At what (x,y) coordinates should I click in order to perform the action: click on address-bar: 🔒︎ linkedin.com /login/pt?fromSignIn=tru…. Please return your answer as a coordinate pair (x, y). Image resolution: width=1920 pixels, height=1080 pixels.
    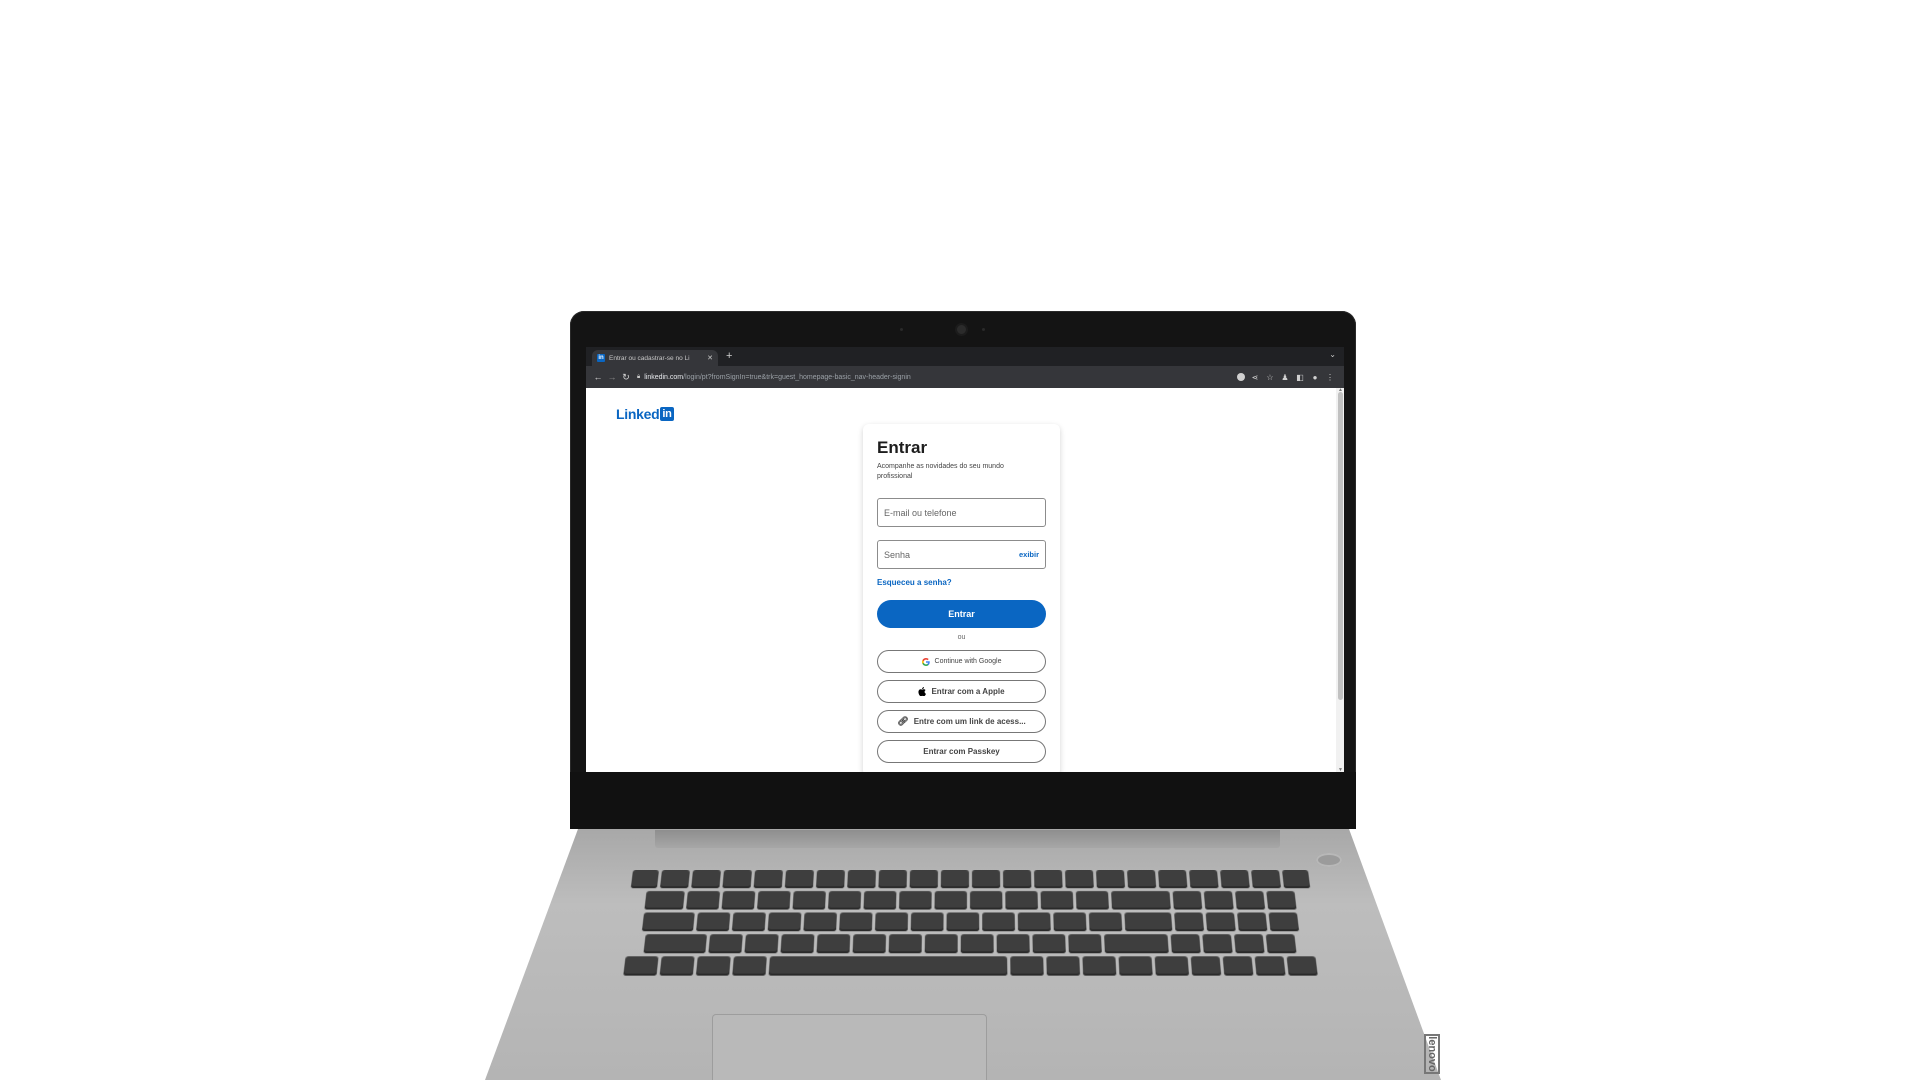
    Looking at the image, I should click on (937, 377).